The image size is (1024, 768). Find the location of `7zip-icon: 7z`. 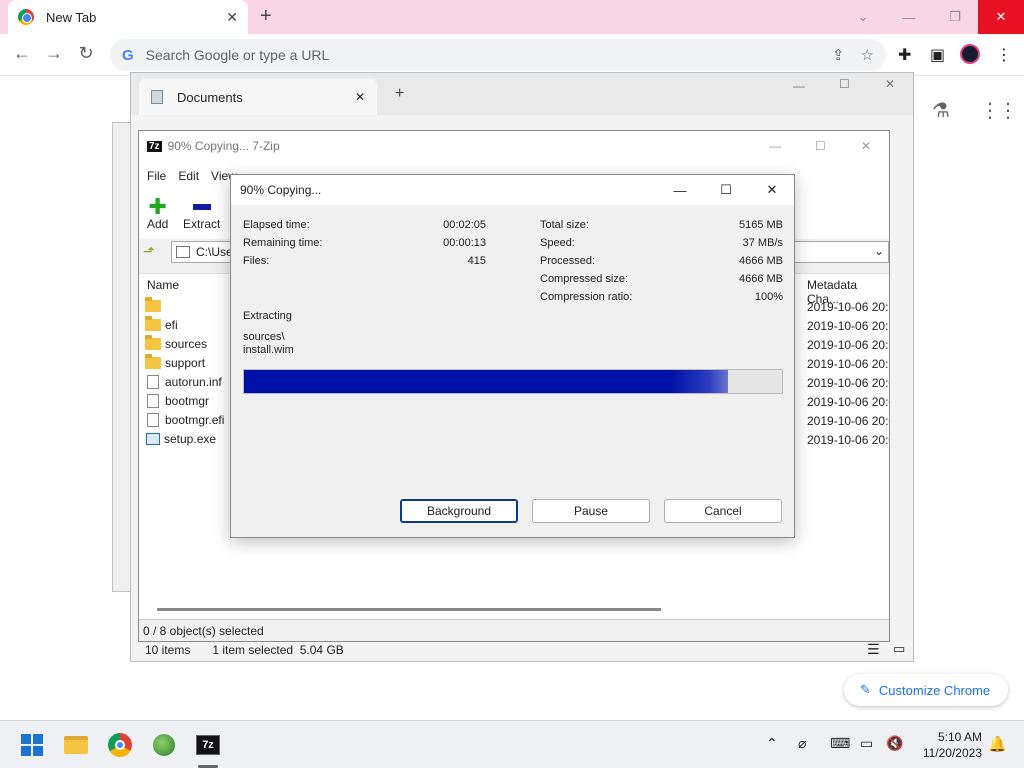

7zip-icon: 7z is located at coordinates (208, 745).